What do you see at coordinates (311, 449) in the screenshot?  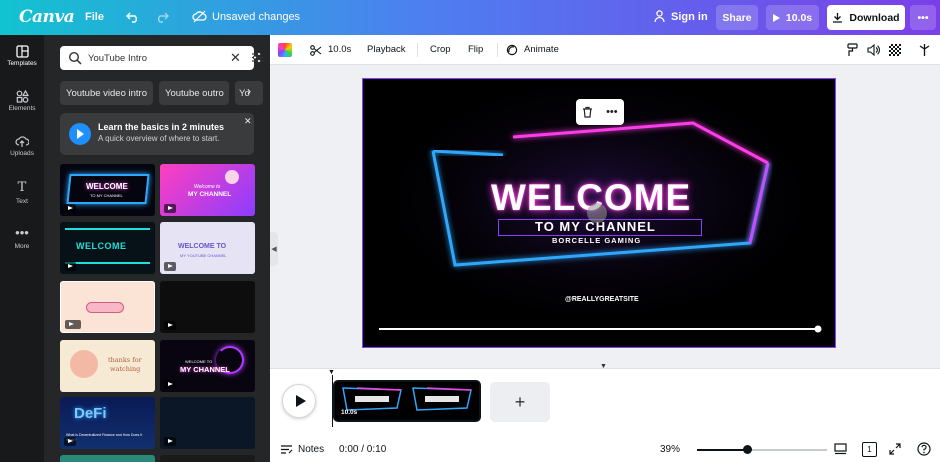 I see `notes-button: Notes` at bounding box center [311, 449].